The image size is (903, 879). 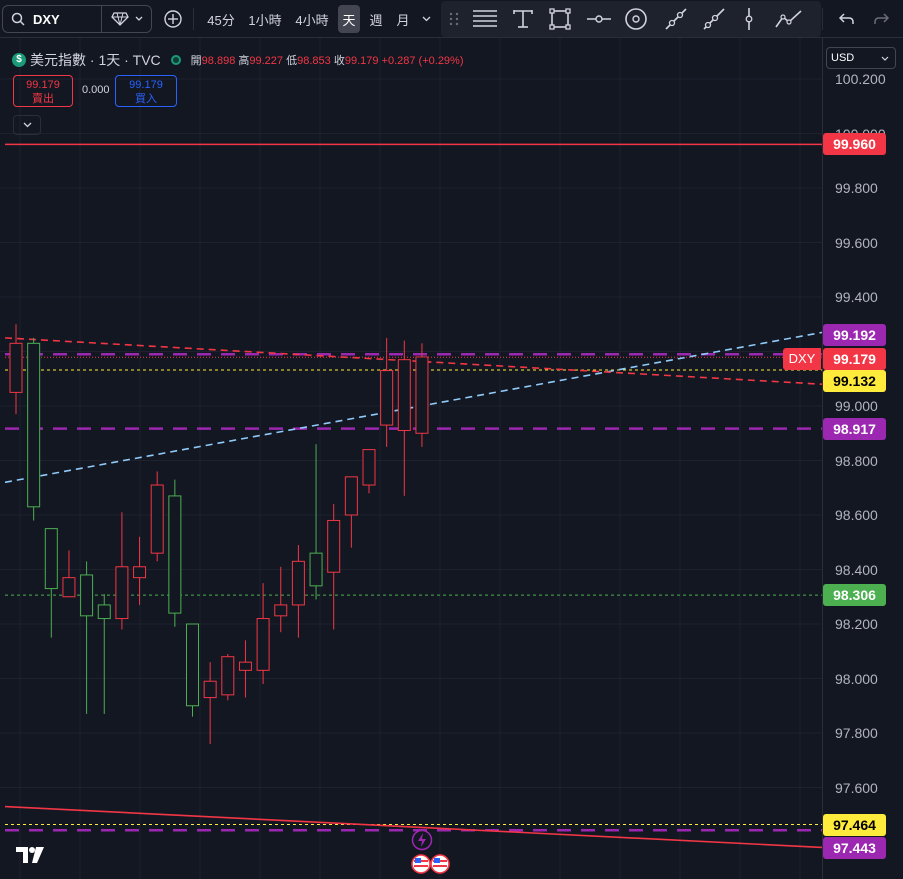 What do you see at coordinates (854, 595) in the screenshot?
I see `price-level-tag: 98.306` at bounding box center [854, 595].